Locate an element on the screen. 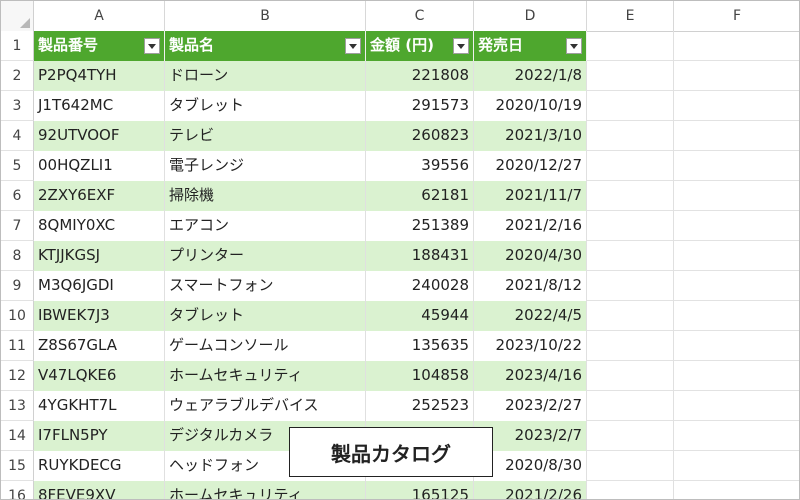 Image resolution: width=800 pixels, height=500 pixels. product-name-cell: エアコン is located at coordinates (265, 226).